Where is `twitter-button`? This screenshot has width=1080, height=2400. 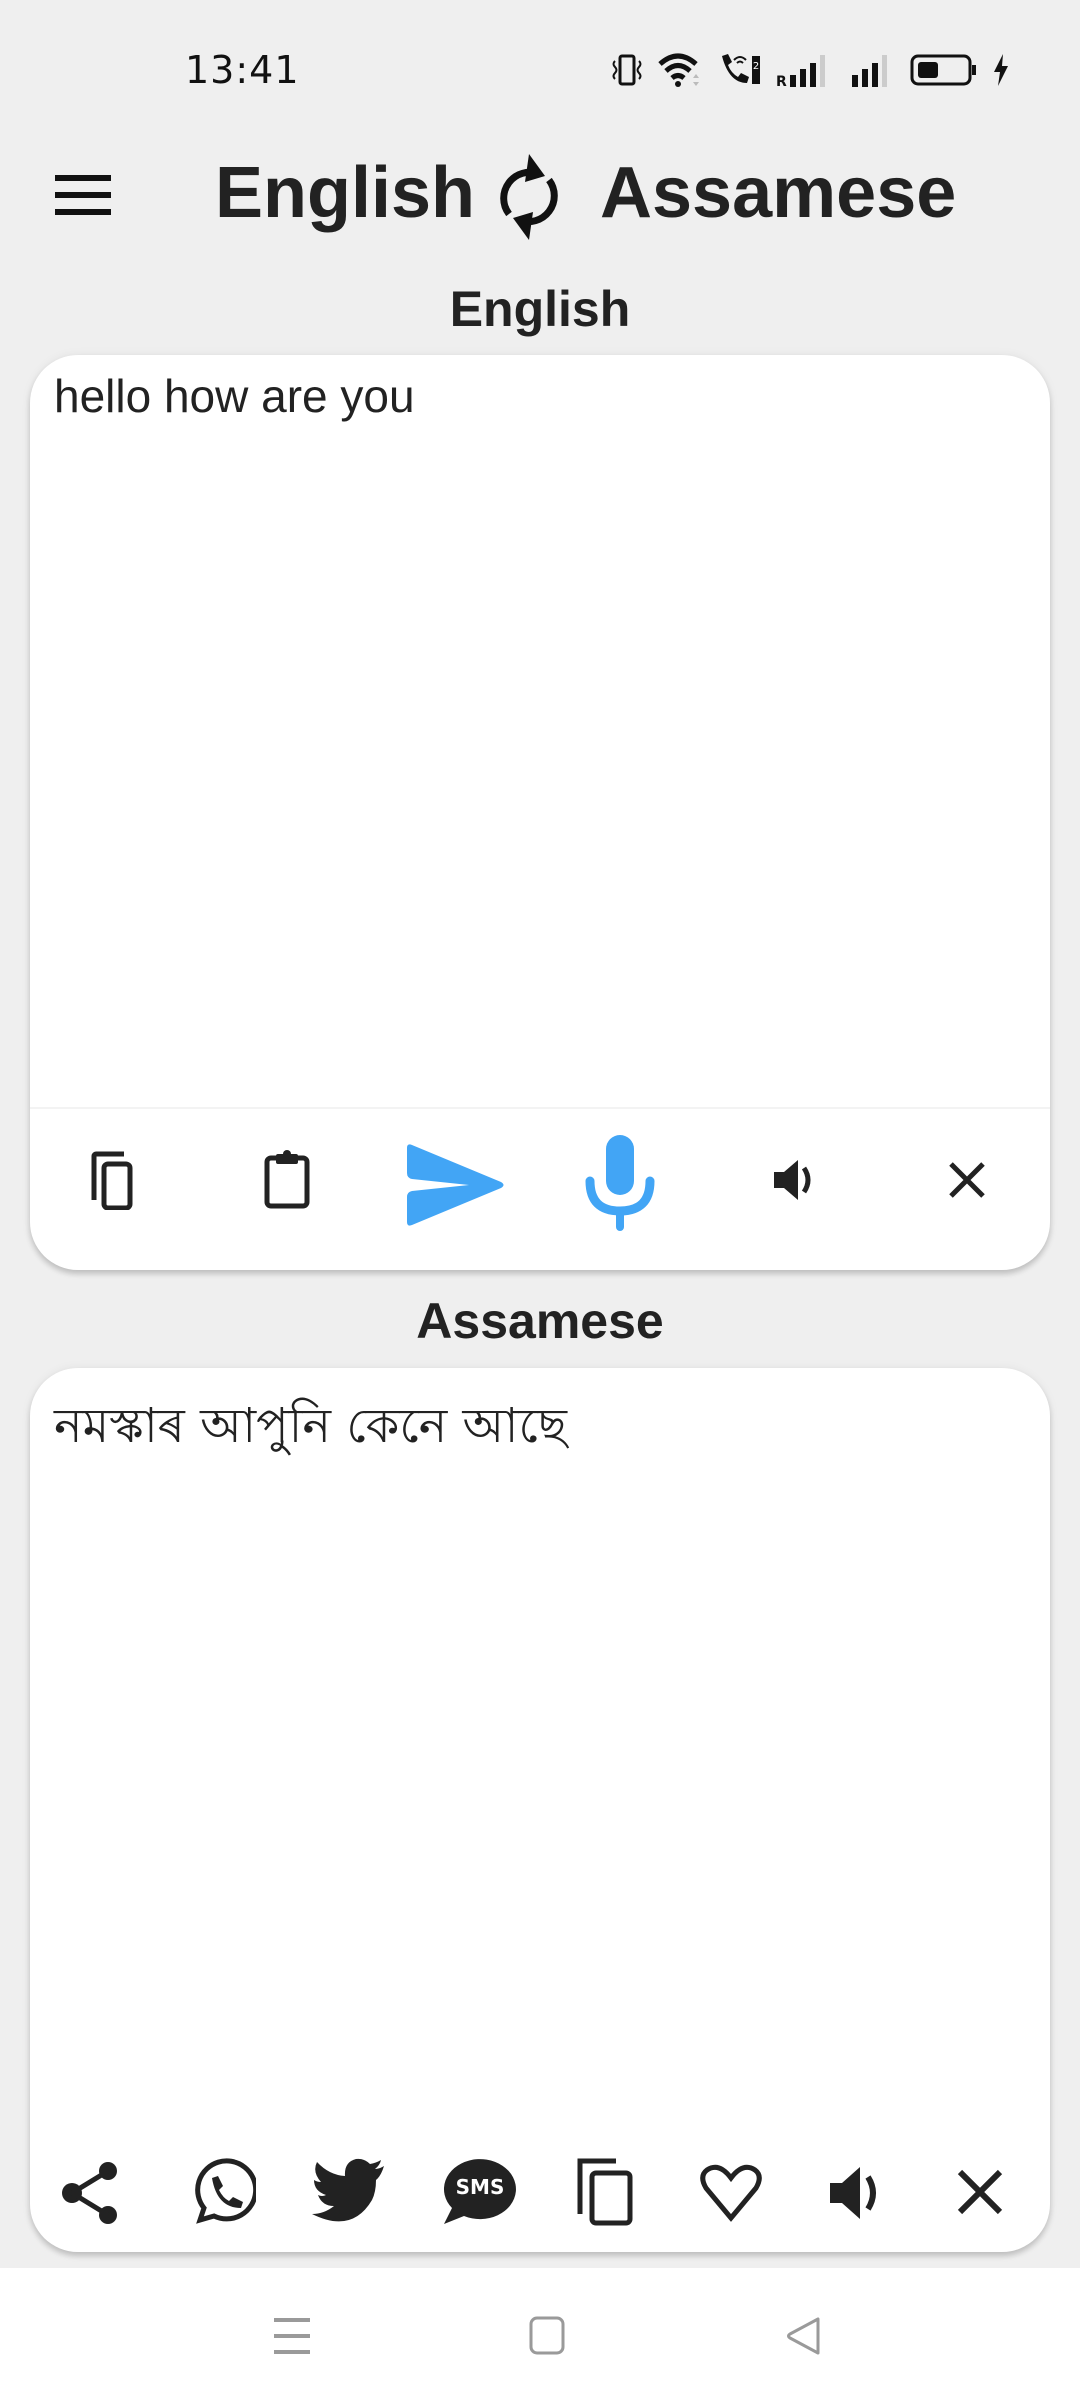 twitter-button is located at coordinates (350, 2191).